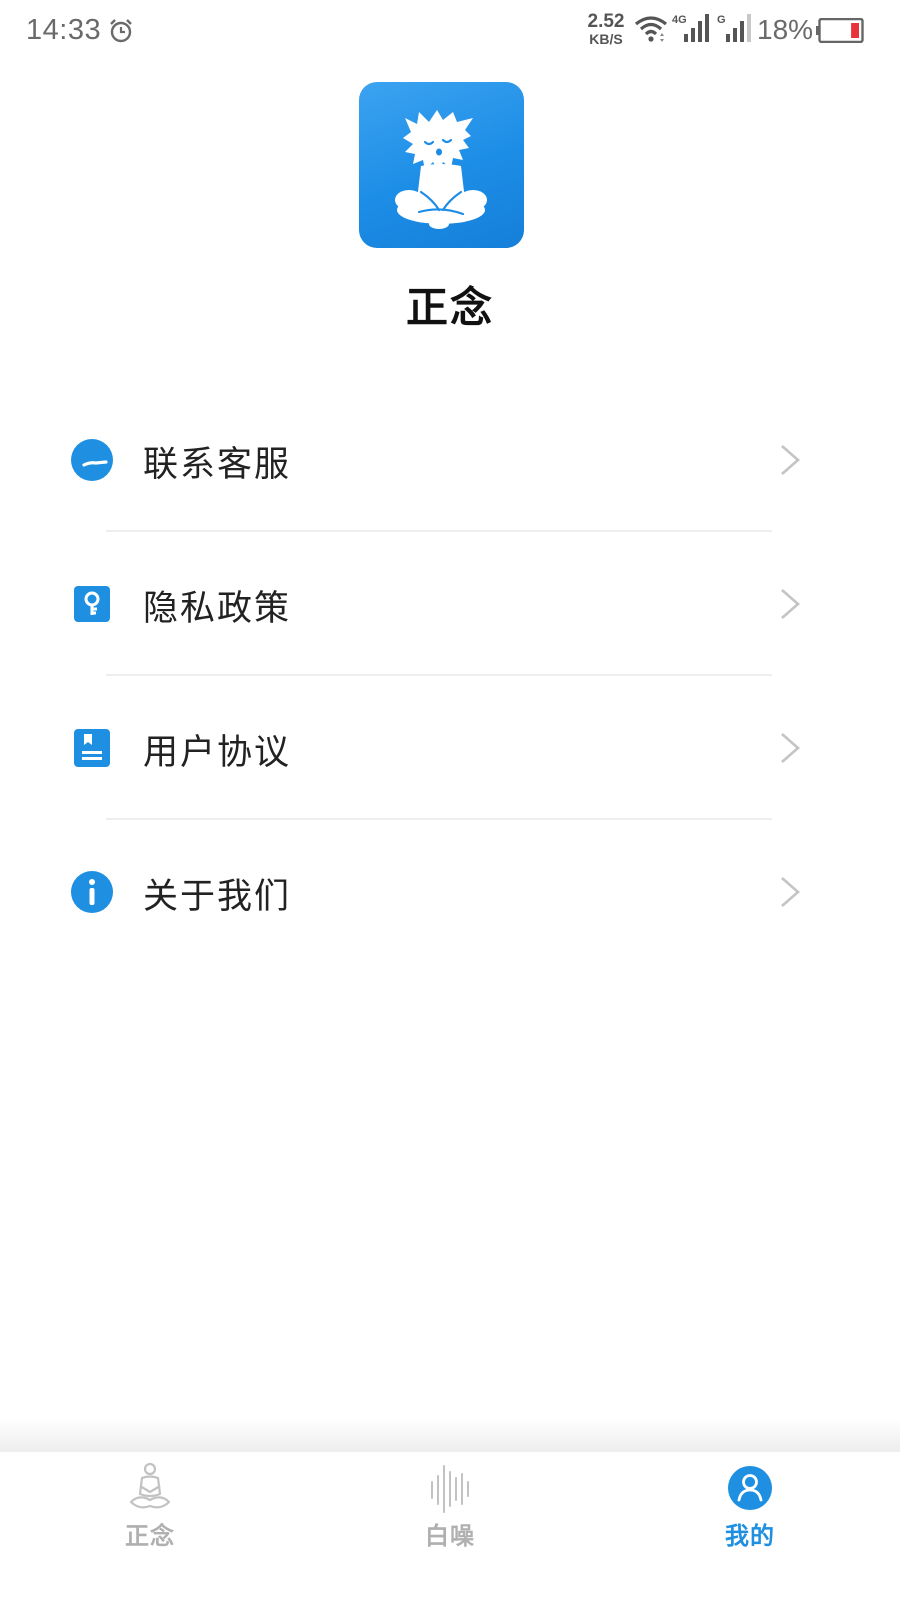  What do you see at coordinates (150, 1536) in the screenshot?
I see `nav-label: 正念` at bounding box center [150, 1536].